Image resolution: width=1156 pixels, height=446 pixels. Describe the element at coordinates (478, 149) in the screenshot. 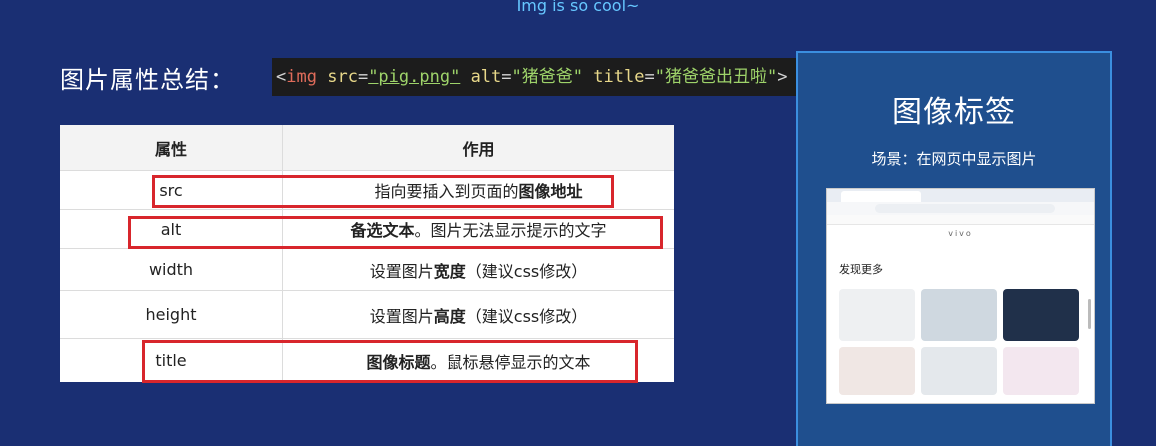

I see `header-function: 作用` at that location.